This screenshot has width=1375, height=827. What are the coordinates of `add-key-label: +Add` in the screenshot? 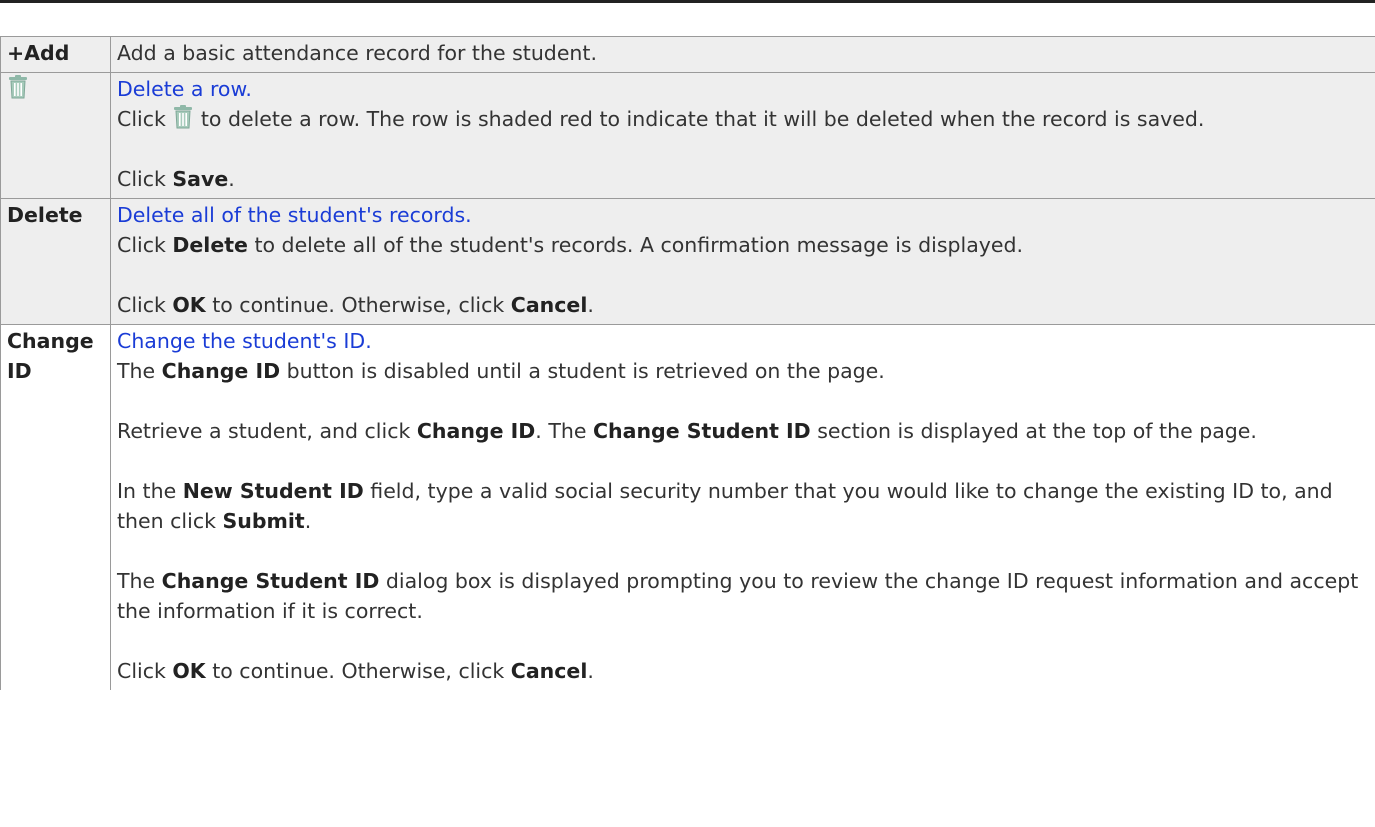 It's located at (38, 53).